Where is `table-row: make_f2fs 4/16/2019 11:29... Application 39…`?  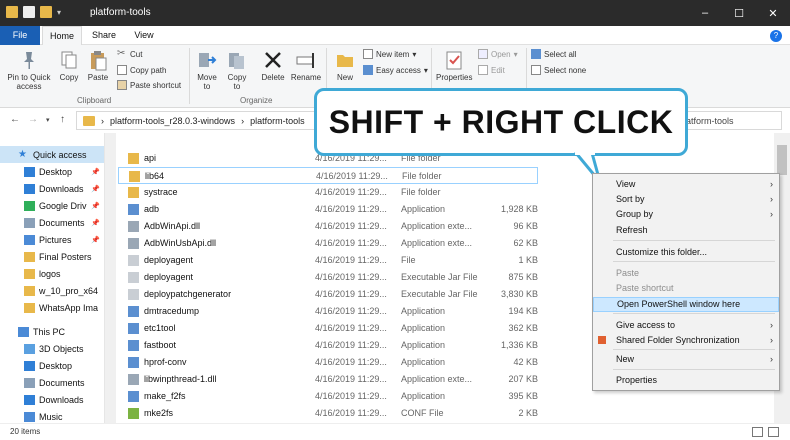 table-row: make_f2fs 4/16/2019 11:29... Application 39… is located at coordinates (328, 396).